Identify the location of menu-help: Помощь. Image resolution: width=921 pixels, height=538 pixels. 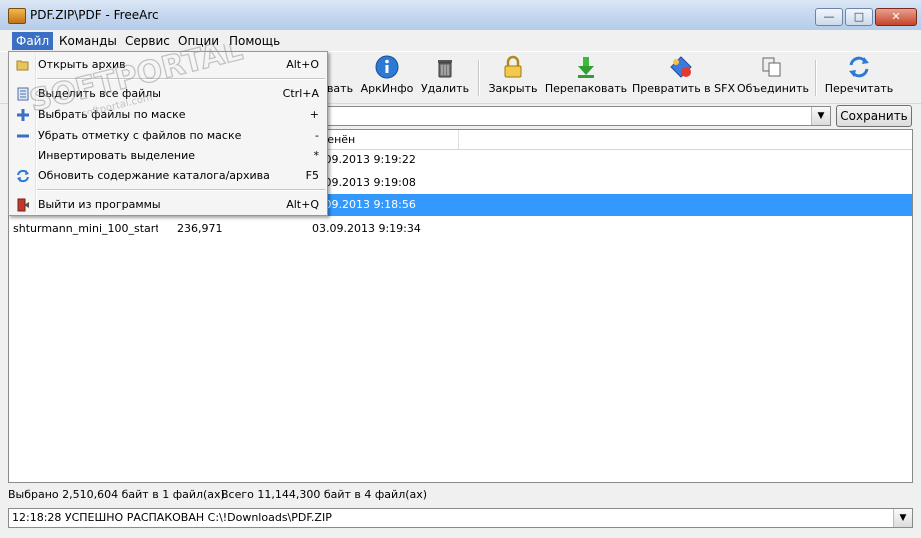
(254, 41).